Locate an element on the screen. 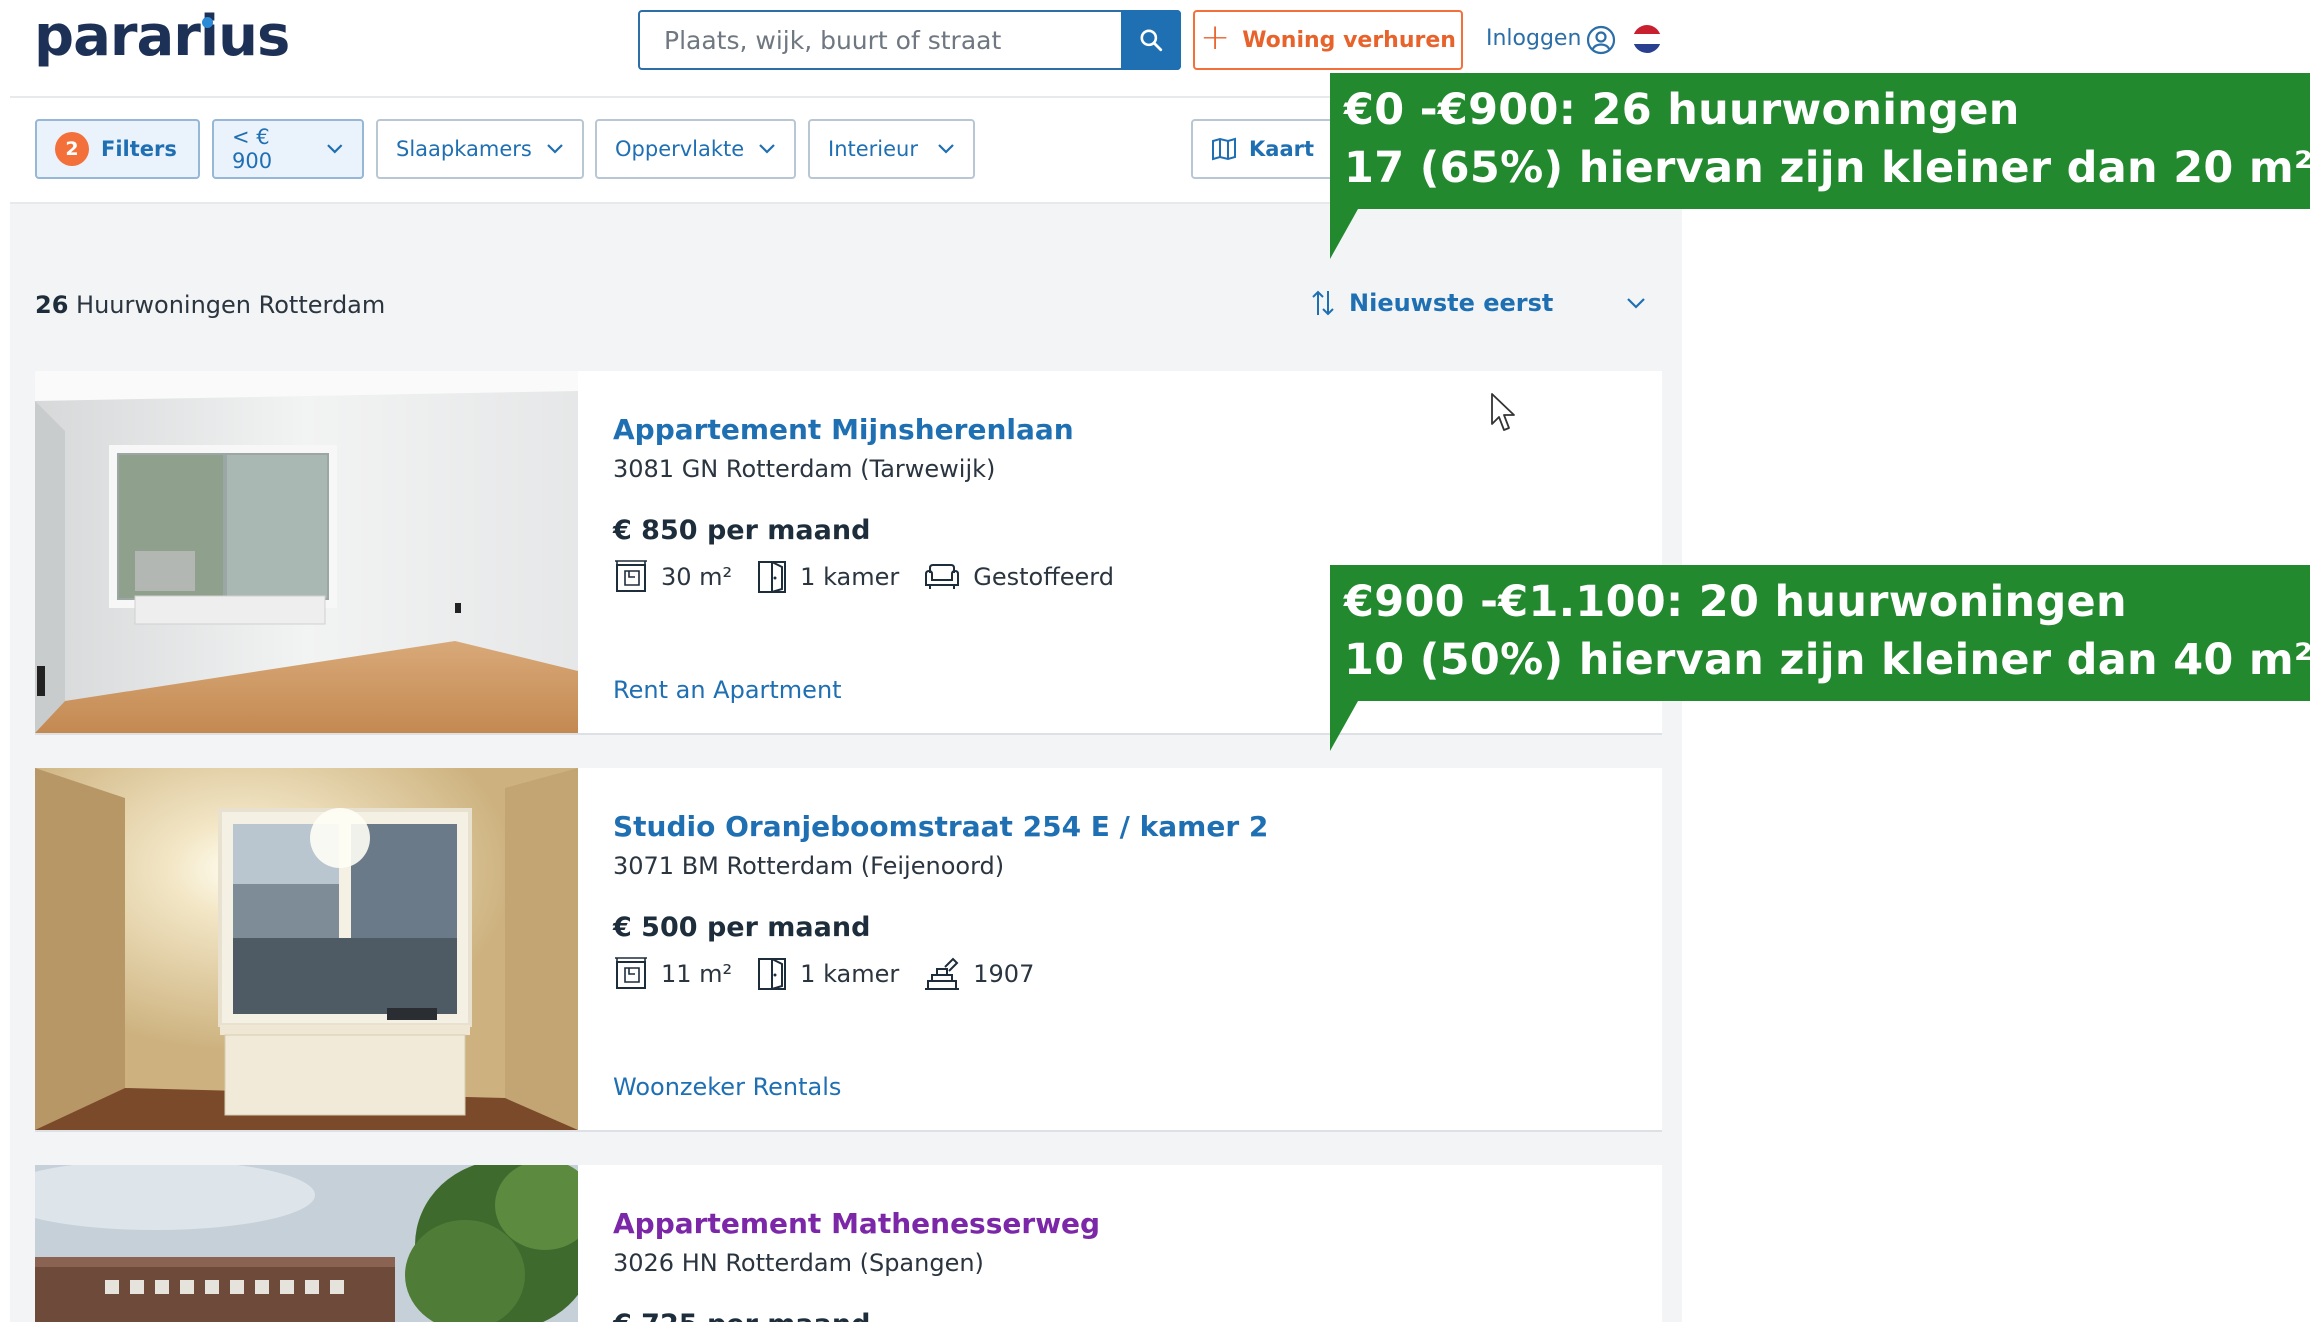 This screenshot has height=1322, width=2323. listing-address: 3026 HN Rotterdam (Spangen) is located at coordinates (798, 1263).